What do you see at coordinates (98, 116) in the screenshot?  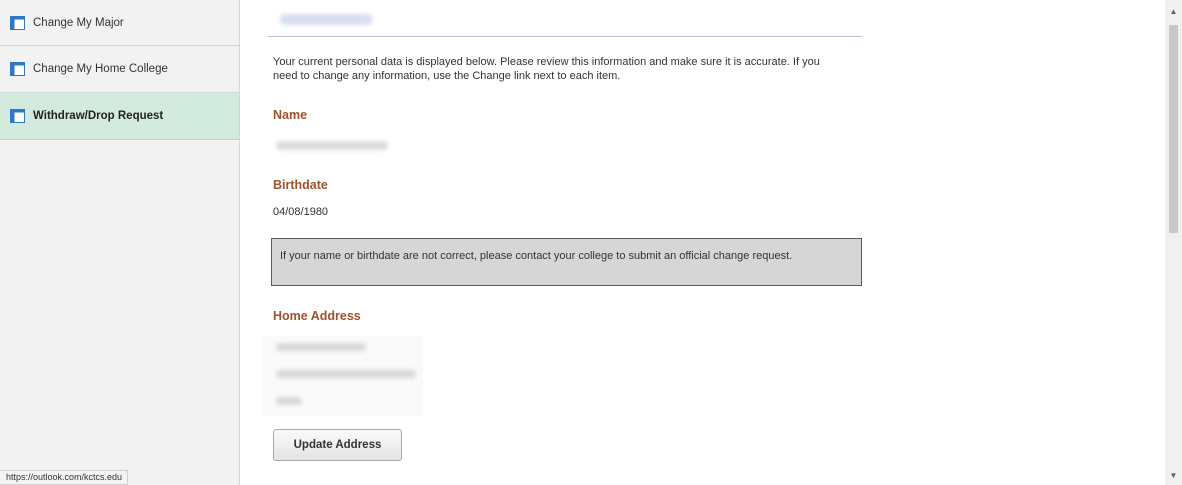 I see `sidebar-item-label: Withdraw/Drop Request` at bounding box center [98, 116].